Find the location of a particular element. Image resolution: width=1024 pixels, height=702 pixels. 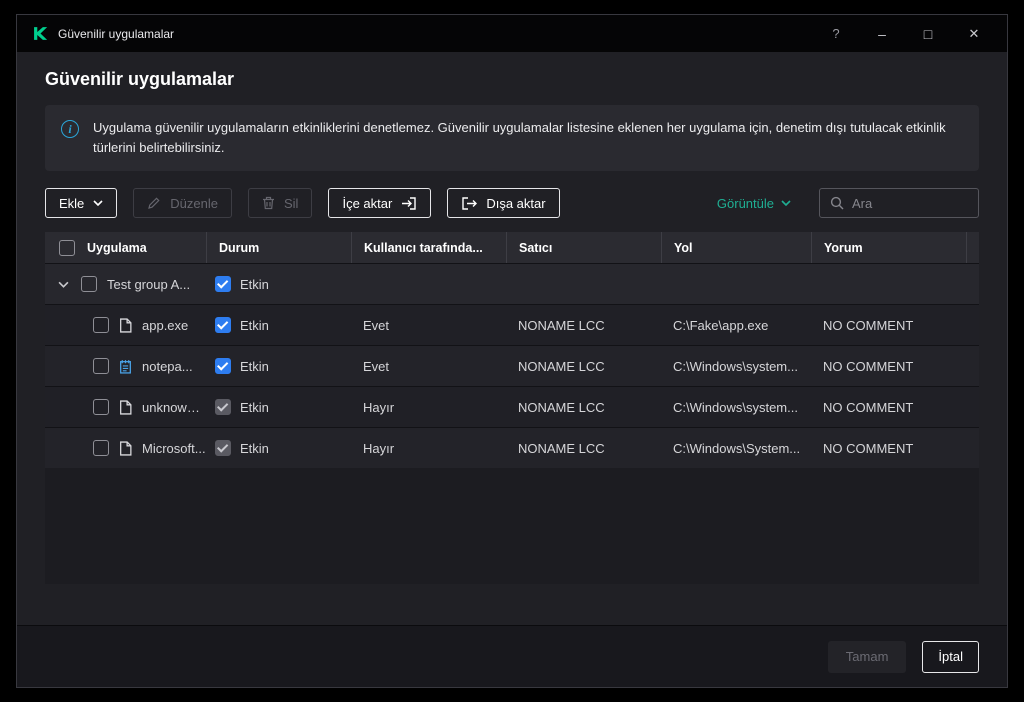

delete-button: Sil is located at coordinates (280, 203).